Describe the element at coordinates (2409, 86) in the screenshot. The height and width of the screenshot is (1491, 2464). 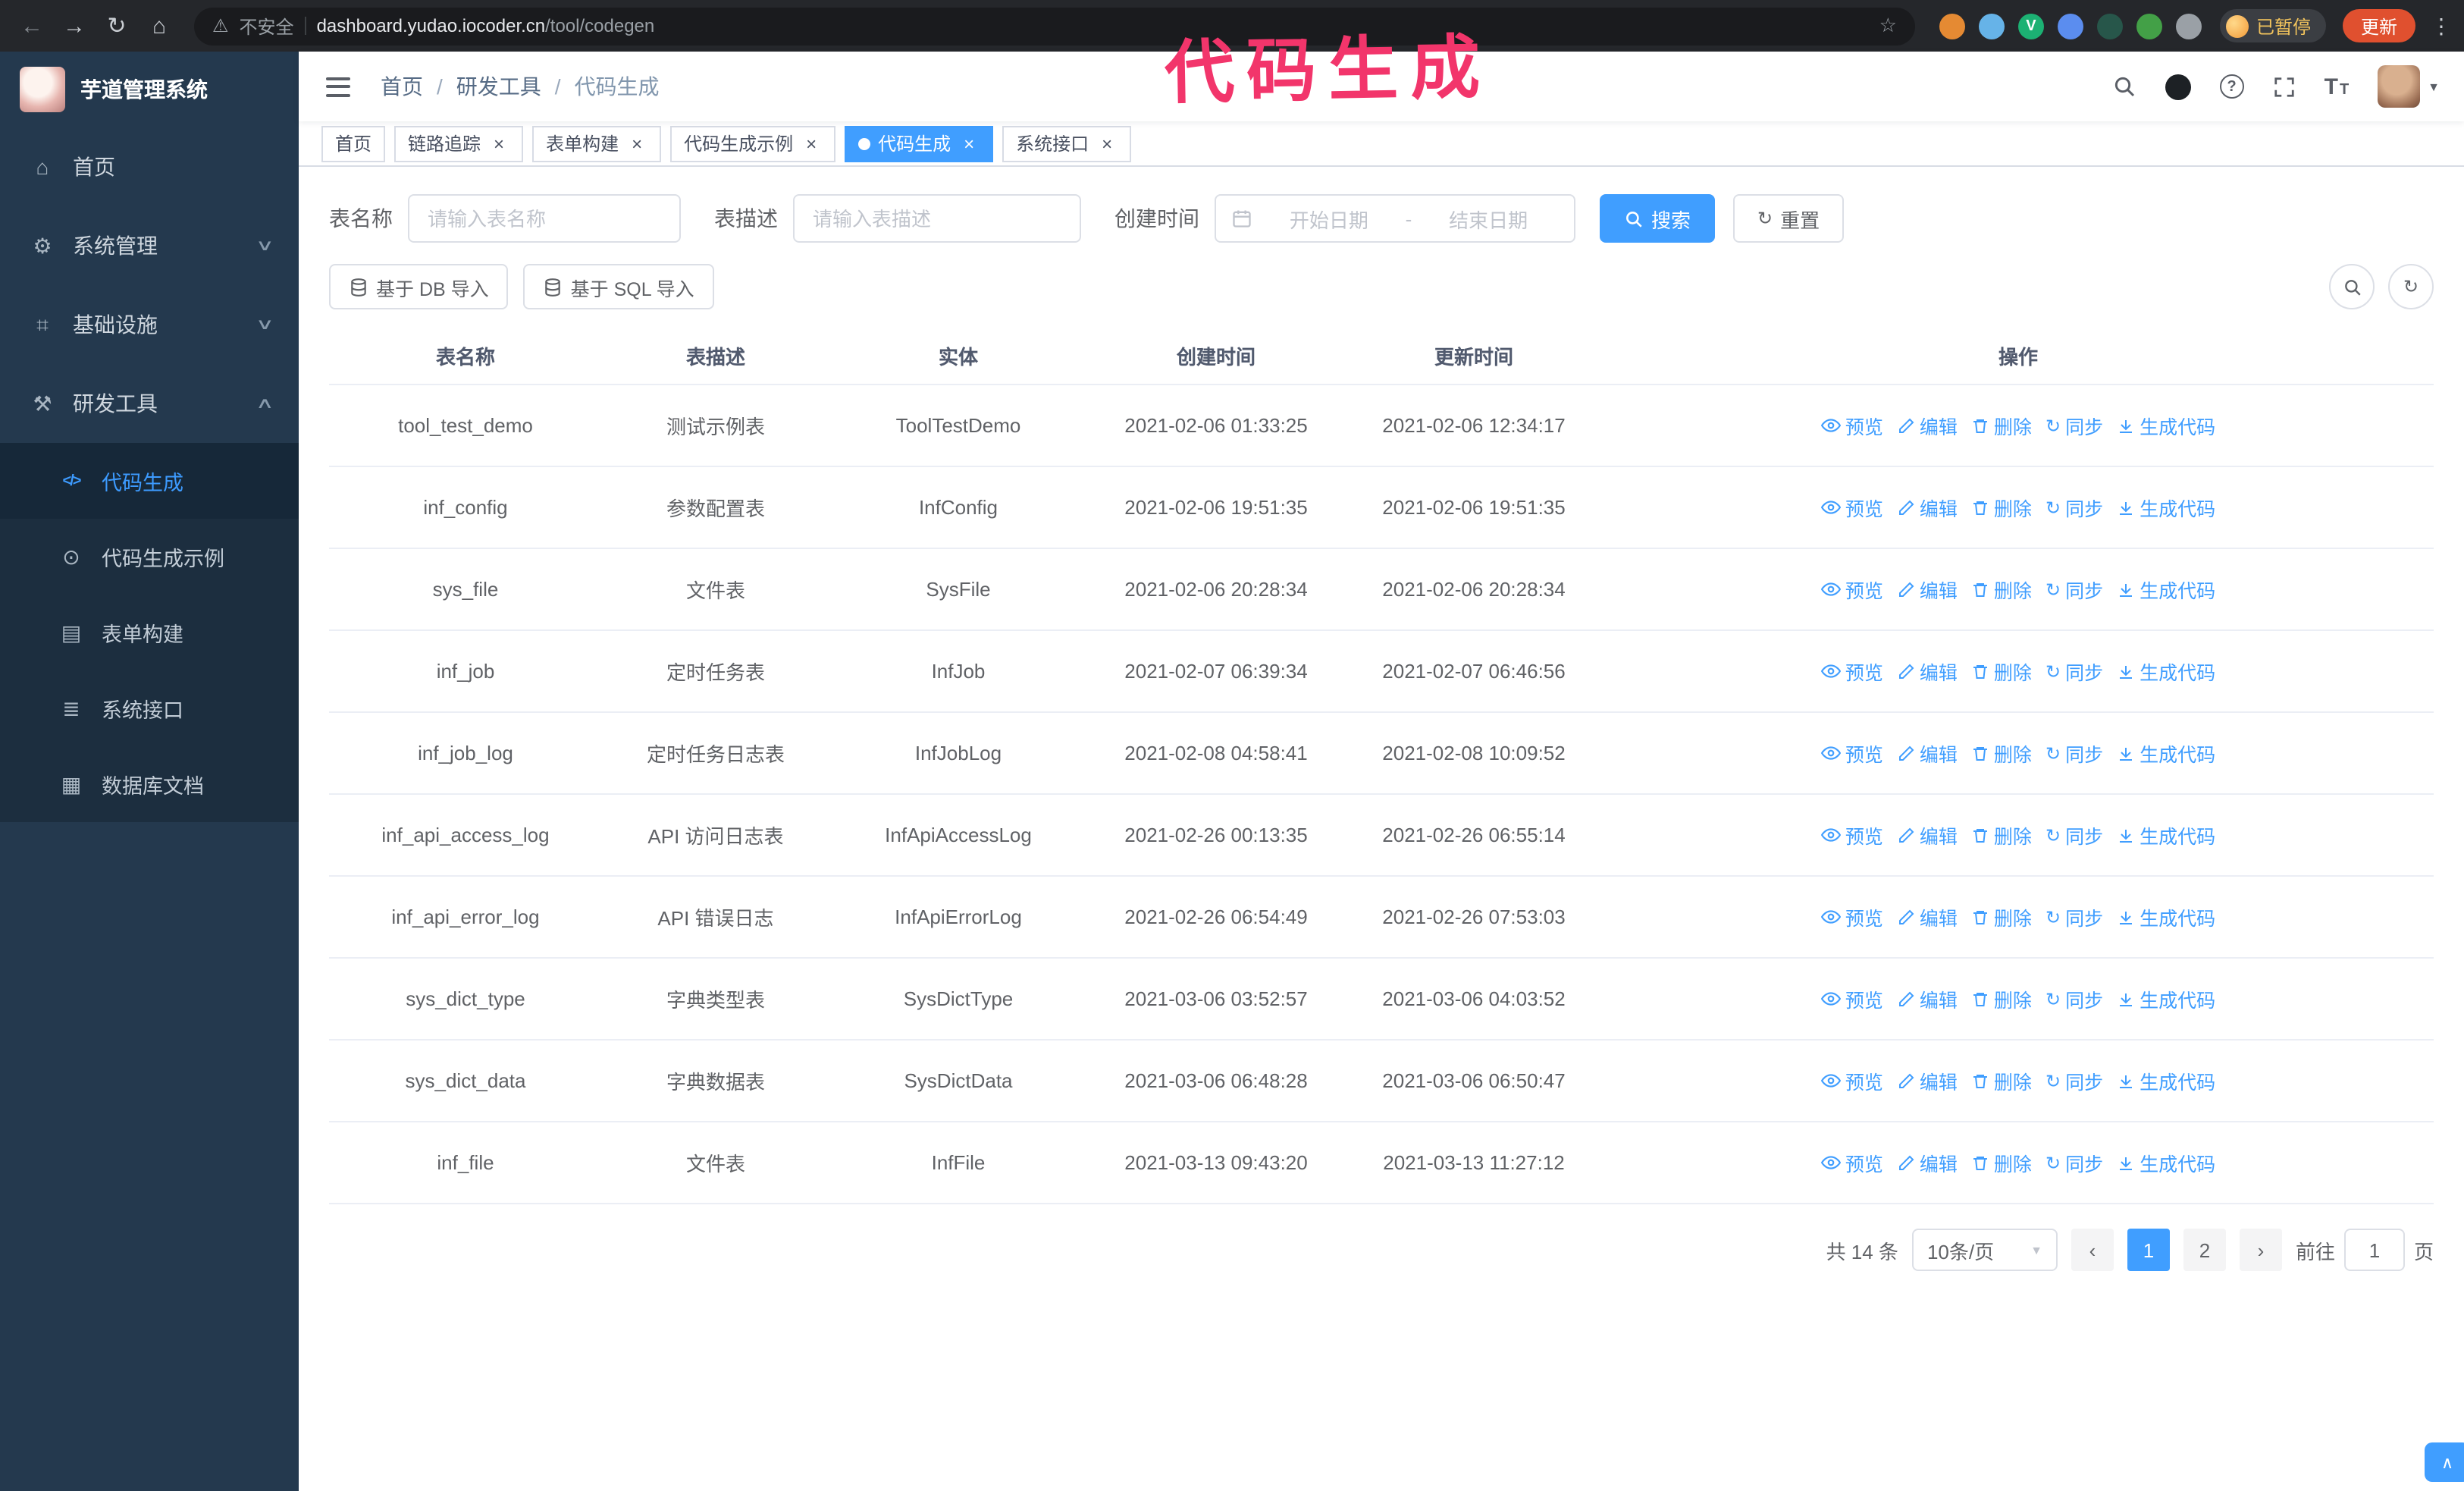
I see `user-menu: ▼` at that location.